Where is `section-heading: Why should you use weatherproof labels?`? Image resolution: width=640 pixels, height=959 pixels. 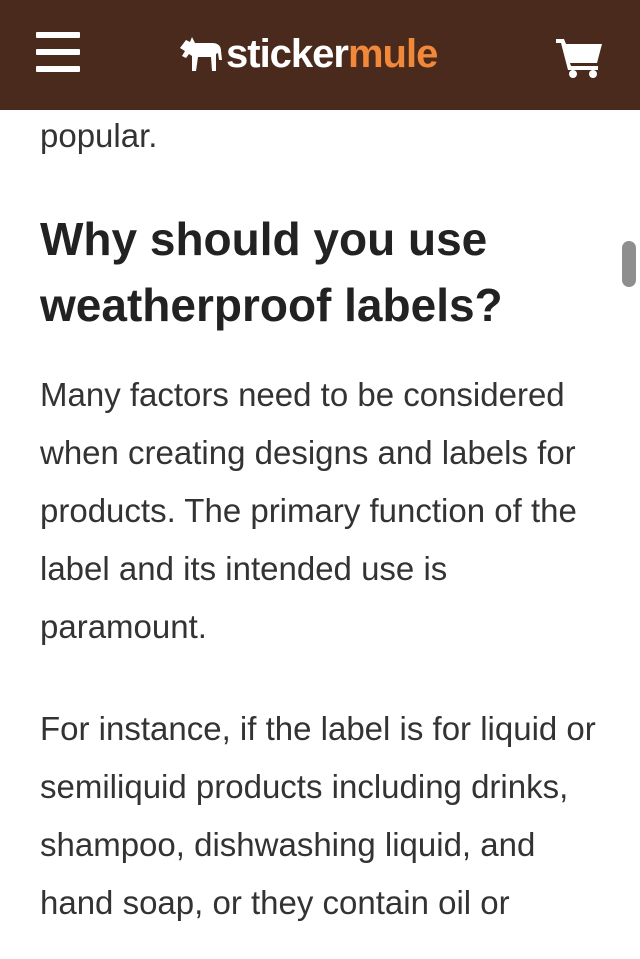
section-heading: Why should you use weatherproof labels? is located at coordinates (271, 272).